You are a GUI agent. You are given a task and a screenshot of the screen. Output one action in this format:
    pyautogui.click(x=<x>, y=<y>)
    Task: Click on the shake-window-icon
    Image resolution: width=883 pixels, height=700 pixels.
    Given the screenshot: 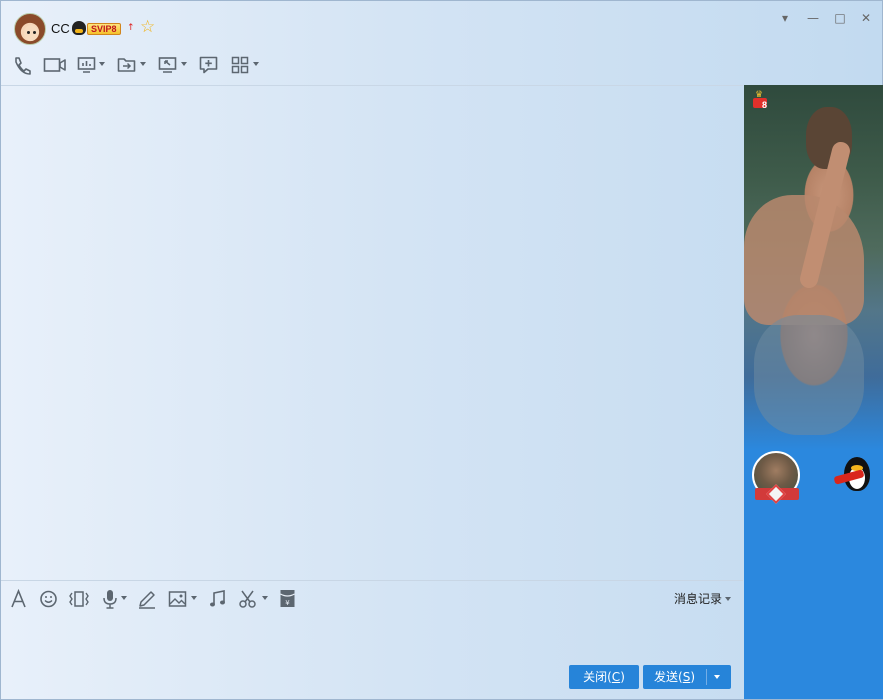 What is the action you would take?
    pyautogui.click(x=79, y=599)
    